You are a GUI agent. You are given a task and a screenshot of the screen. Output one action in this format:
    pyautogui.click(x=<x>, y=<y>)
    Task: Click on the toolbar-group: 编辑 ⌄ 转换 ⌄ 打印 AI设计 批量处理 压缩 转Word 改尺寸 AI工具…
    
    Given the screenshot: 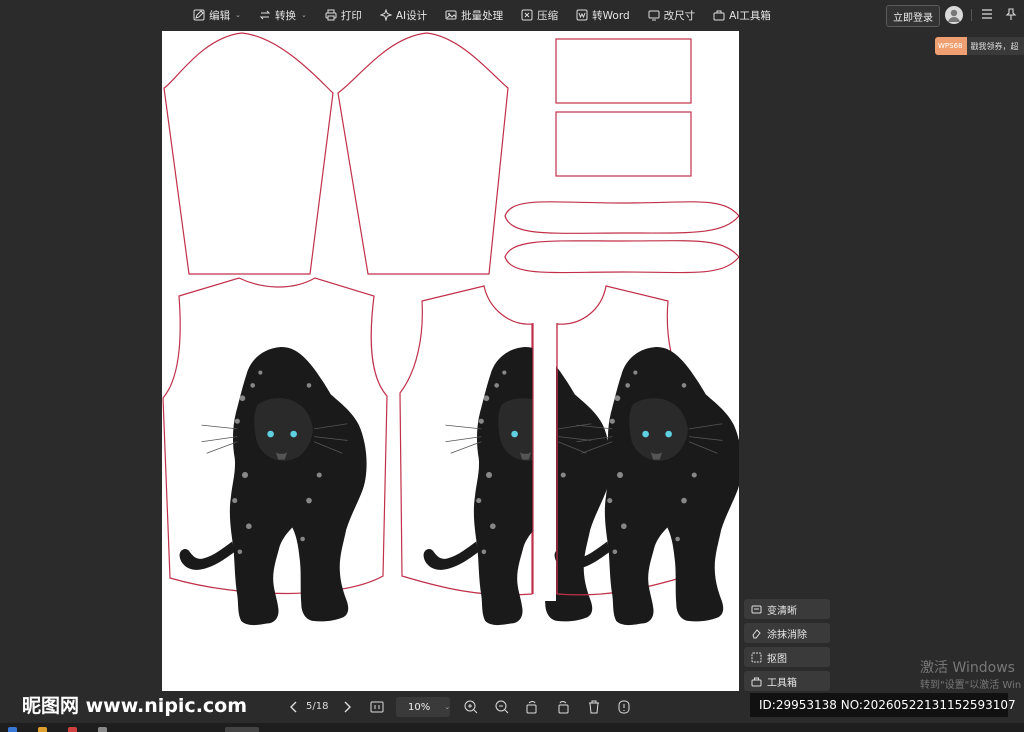 What is the action you would take?
    pyautogui.click(x=482, y=15)
    